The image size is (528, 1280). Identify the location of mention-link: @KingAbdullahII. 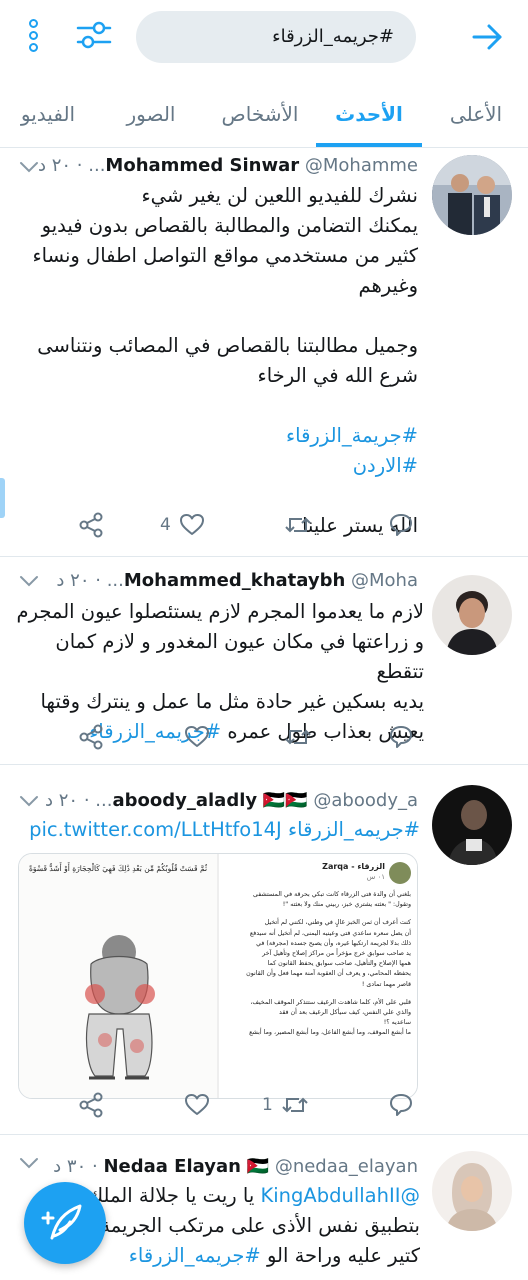
(340, 1195).